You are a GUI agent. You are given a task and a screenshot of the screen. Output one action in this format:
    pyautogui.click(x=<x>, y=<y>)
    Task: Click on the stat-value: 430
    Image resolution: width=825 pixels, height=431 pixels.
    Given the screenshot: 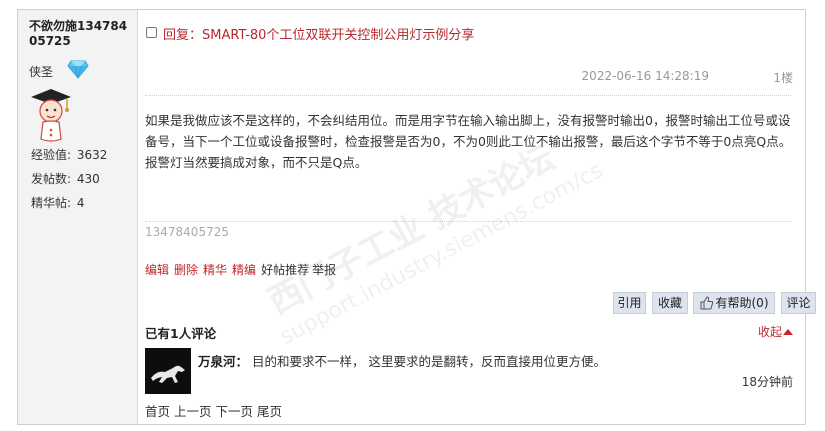 What is the action you would take?
    pyautogui.click(x=88, y=179)
    